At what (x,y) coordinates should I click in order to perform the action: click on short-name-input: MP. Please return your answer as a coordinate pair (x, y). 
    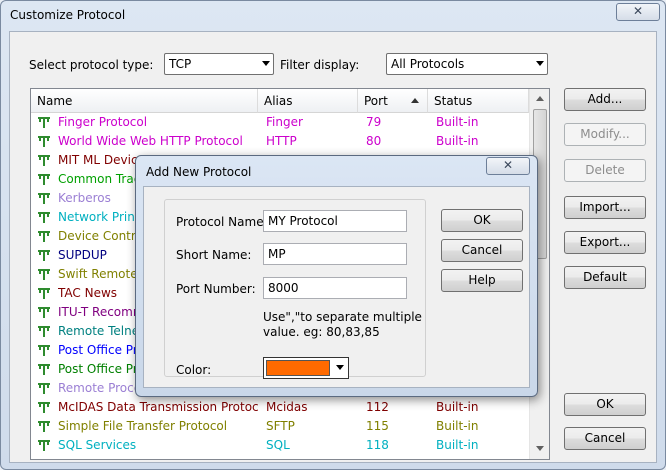
    Looking at the image, I should click on (335, 254).